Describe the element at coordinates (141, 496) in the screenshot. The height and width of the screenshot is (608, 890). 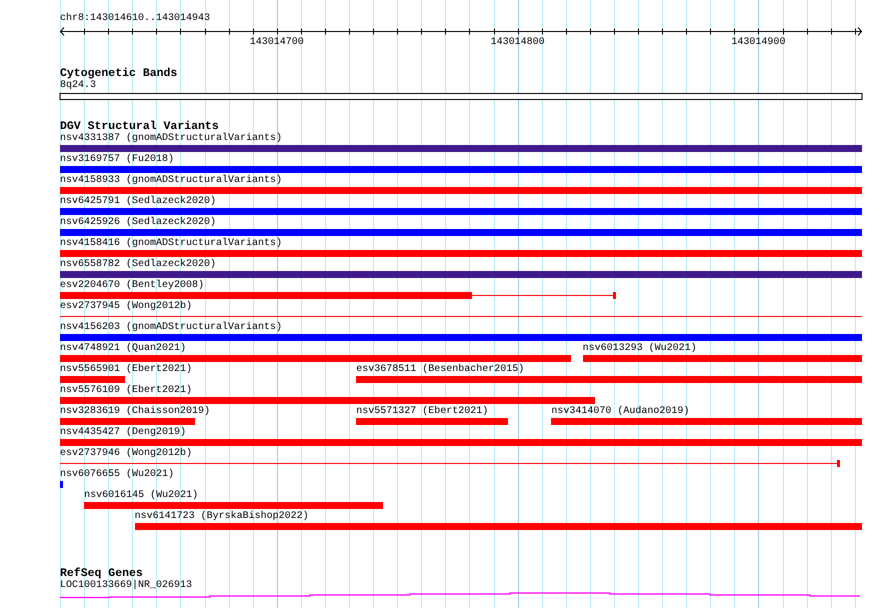
I see `variant-label: nsv6016145 (Wu2021)` at that location.